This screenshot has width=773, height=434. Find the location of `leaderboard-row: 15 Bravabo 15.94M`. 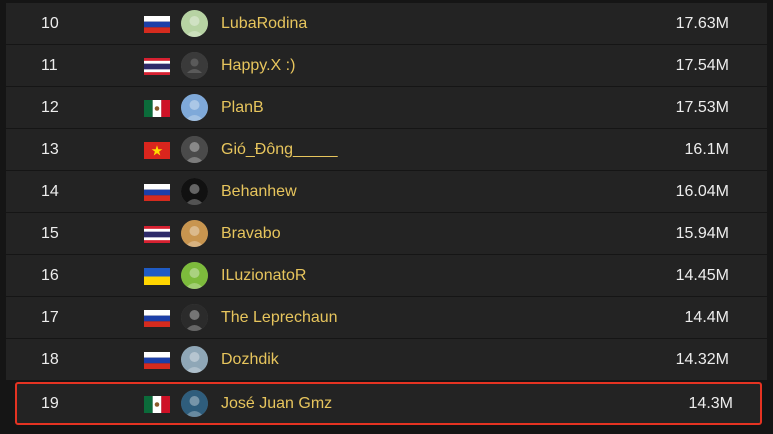

leaderboard-row: 15 Bravabo 15.94M is located at coordinates (386, 233).